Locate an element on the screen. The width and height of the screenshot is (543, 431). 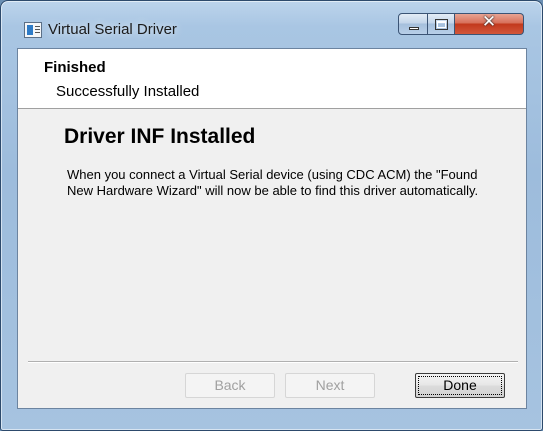
maximize-icon is located at coordinates (441, 24).